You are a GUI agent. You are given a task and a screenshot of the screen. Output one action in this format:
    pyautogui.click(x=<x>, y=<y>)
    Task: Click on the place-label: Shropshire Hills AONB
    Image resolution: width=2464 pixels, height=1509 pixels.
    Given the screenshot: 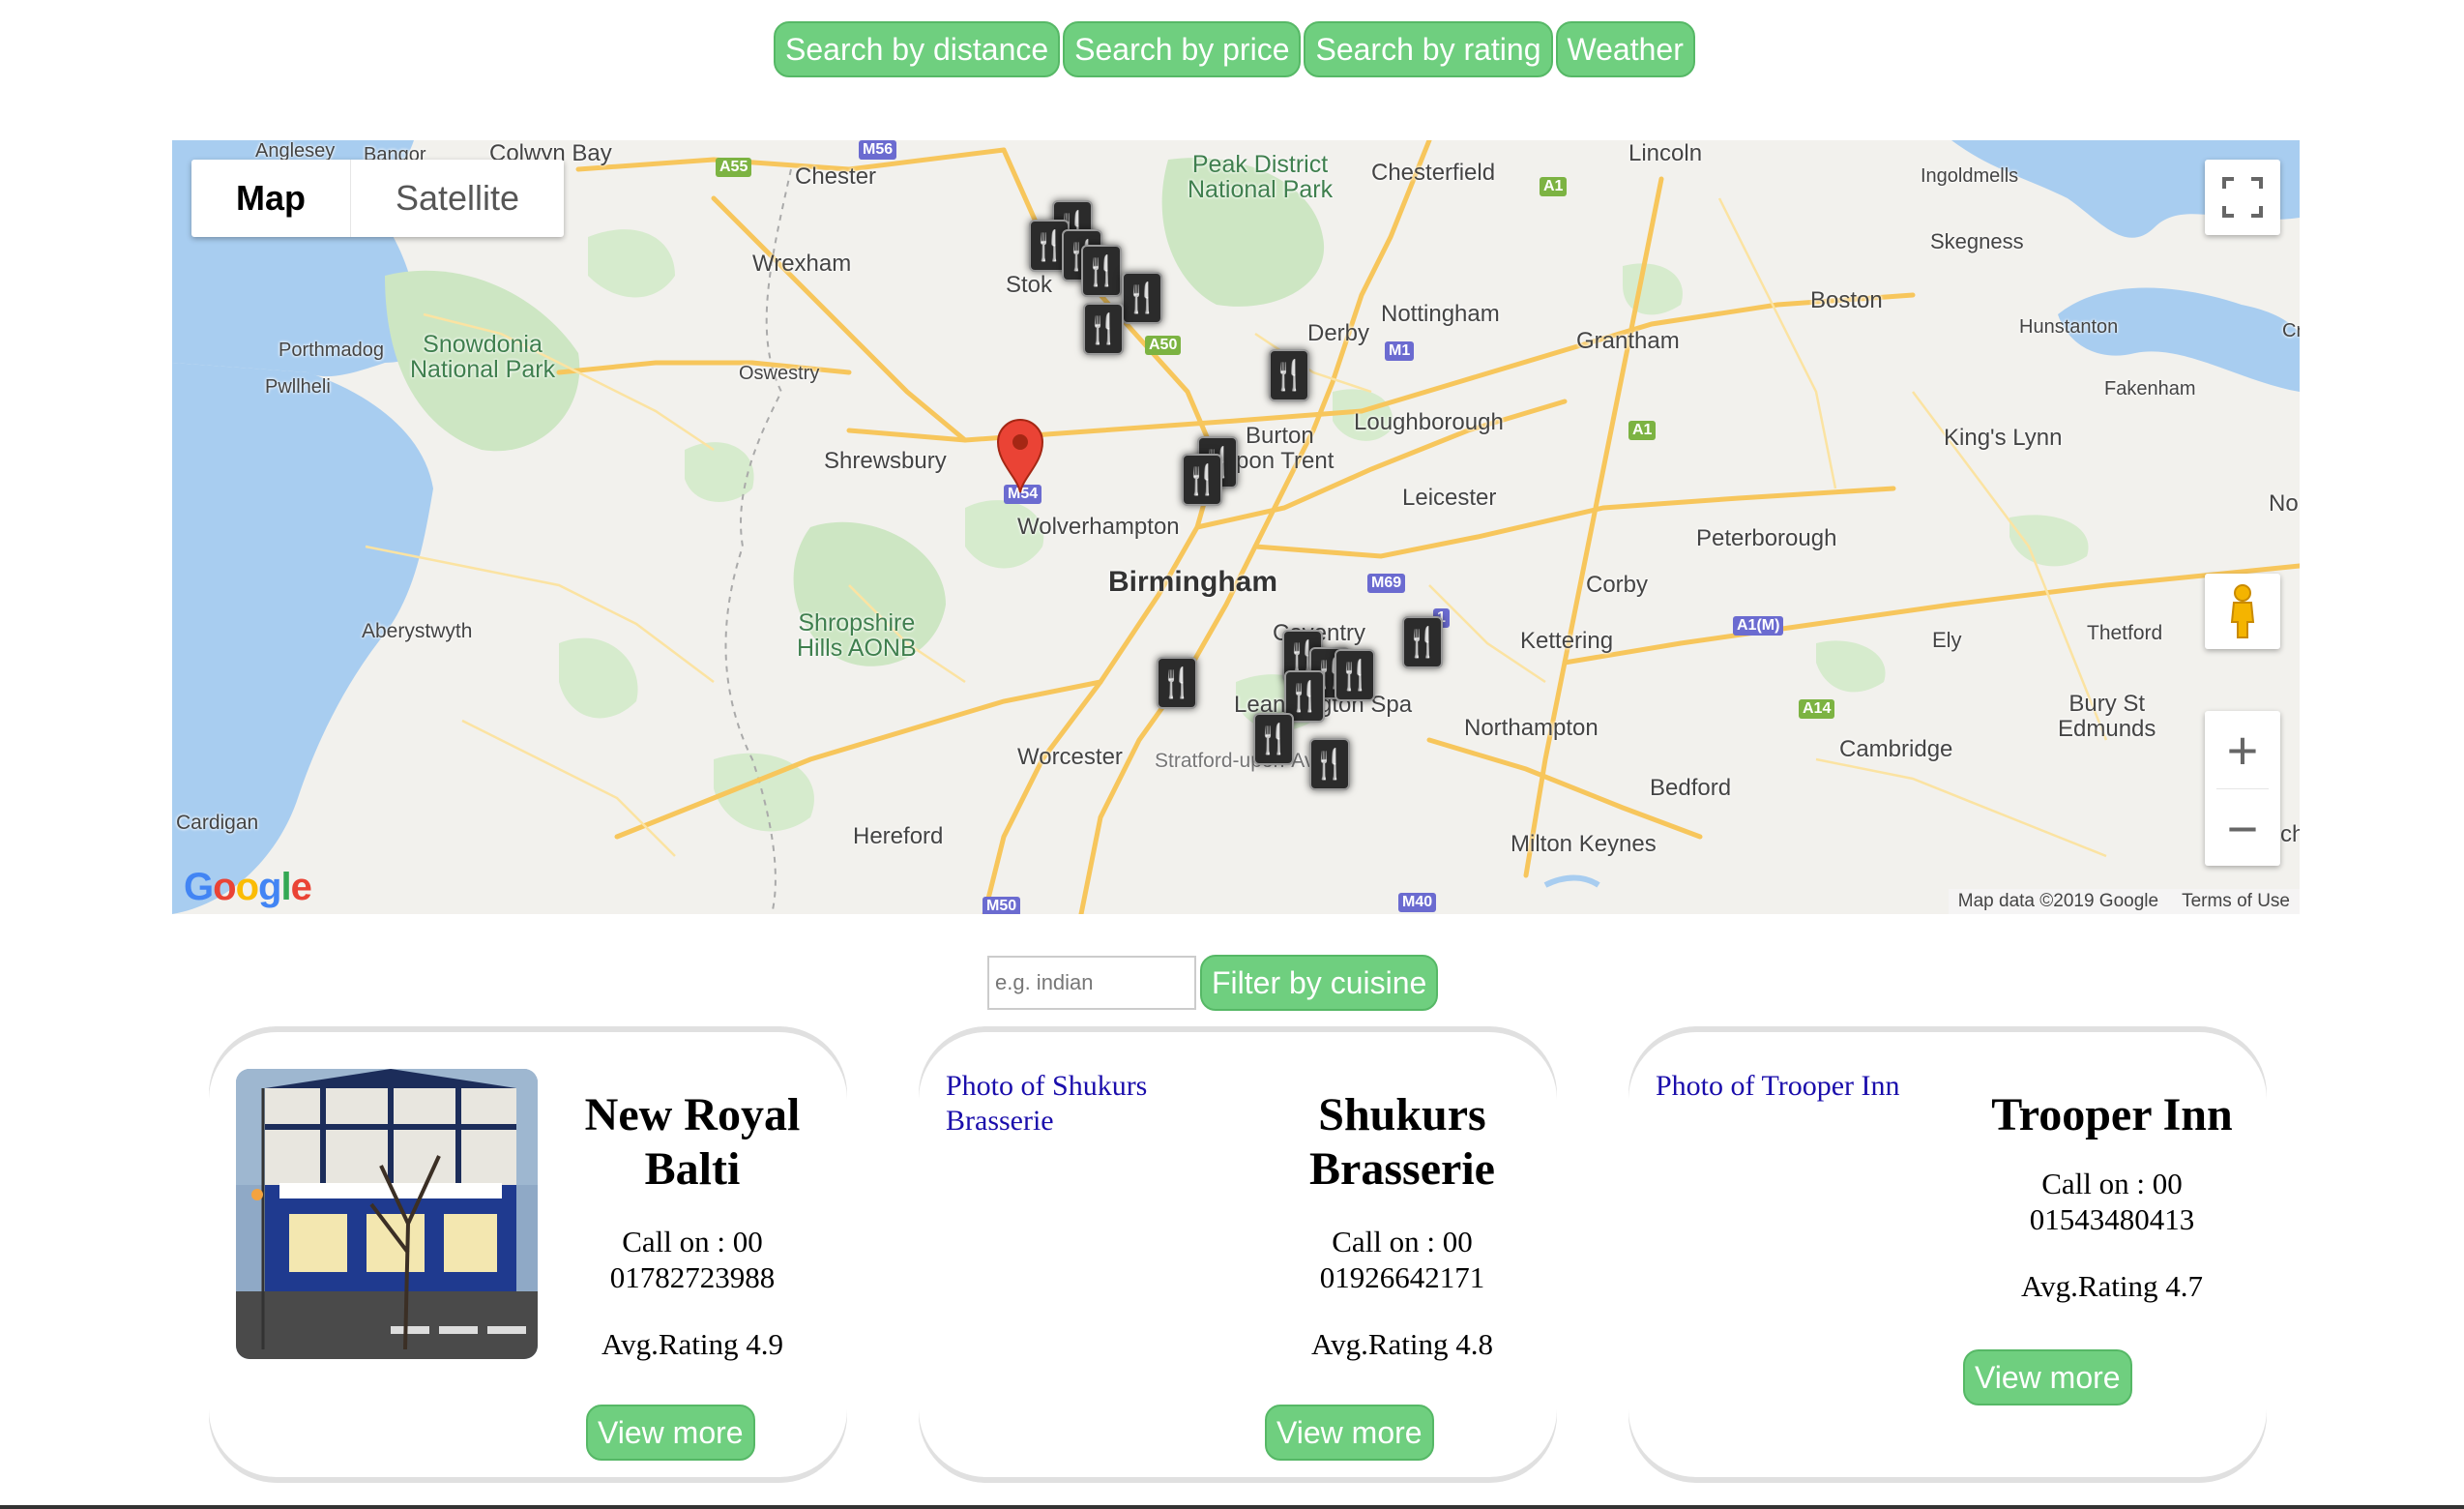 What is the action you would take?
    pyautogui.click(x=857, y=636)
    